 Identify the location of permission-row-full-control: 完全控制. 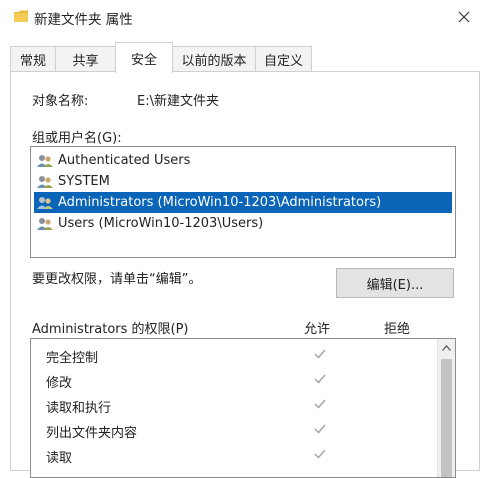
(234, 355).